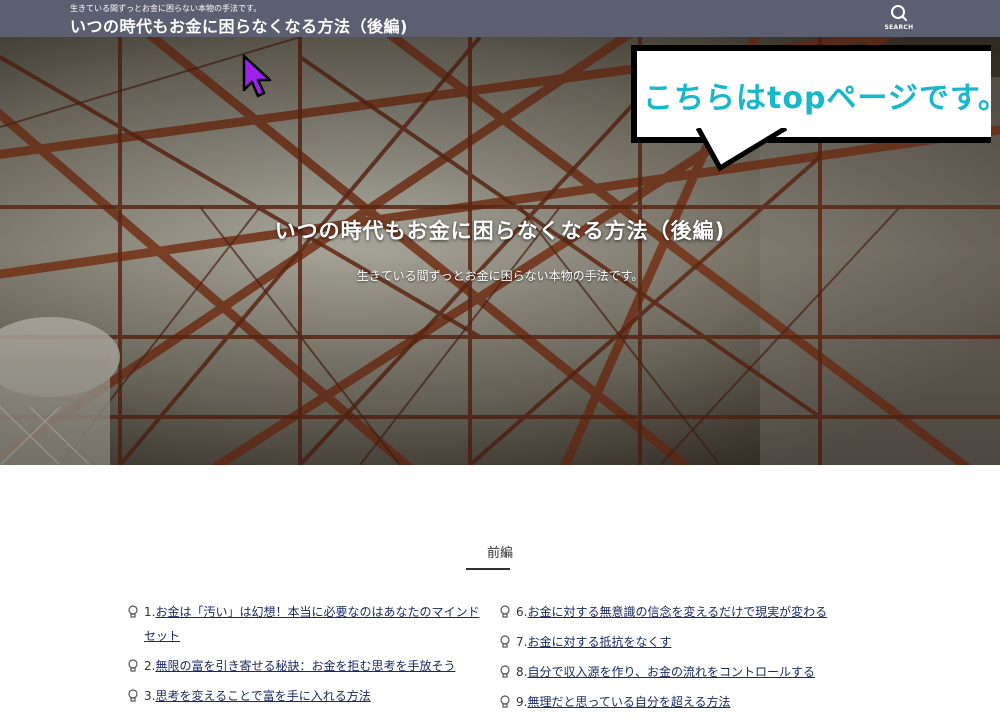 The image size is (1000, 722). What do you see at coordinates (488, 569) in the screenshot?
I see `section-heading-underline` at bounding box center [488, 569].